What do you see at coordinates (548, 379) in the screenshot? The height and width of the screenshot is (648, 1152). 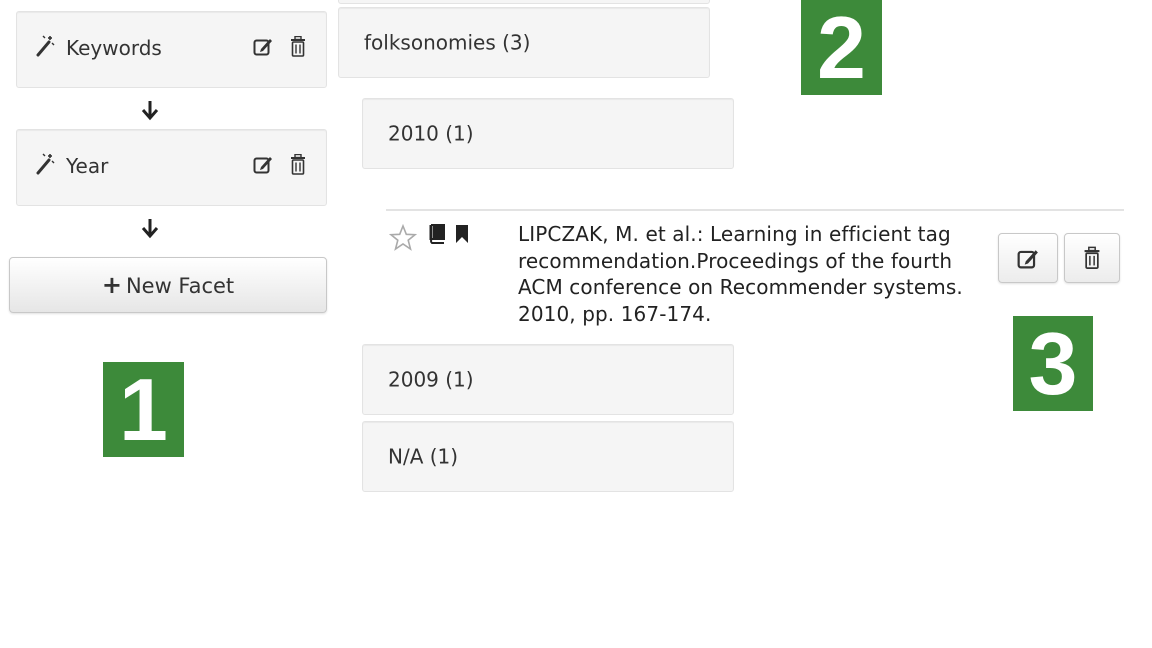 I see `value-2009: 2009 (1)` at bounding box center [548, 379].